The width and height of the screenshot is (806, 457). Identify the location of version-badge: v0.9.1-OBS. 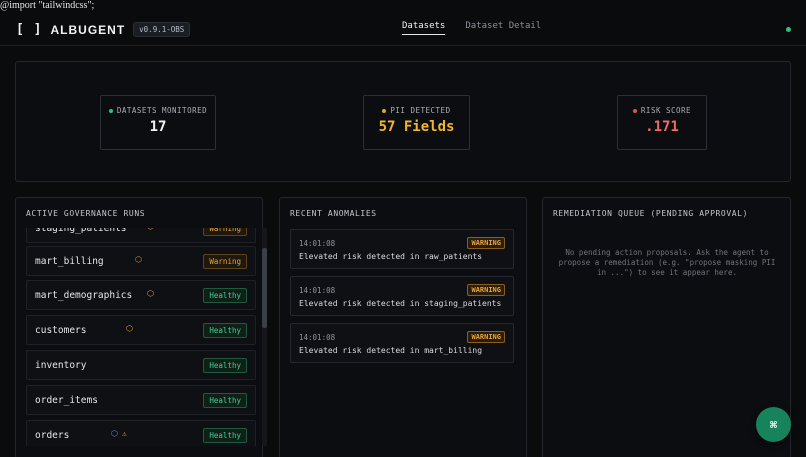
(162, 29).